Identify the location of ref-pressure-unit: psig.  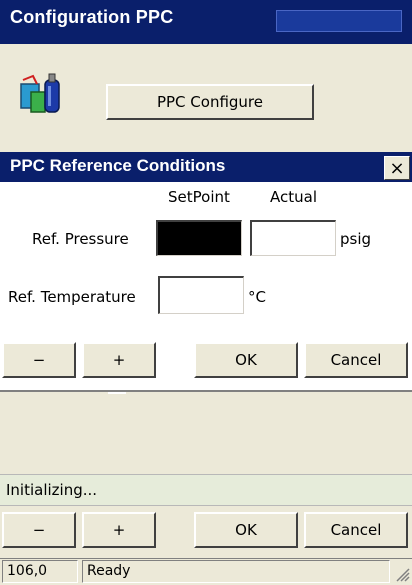
(356, 239).